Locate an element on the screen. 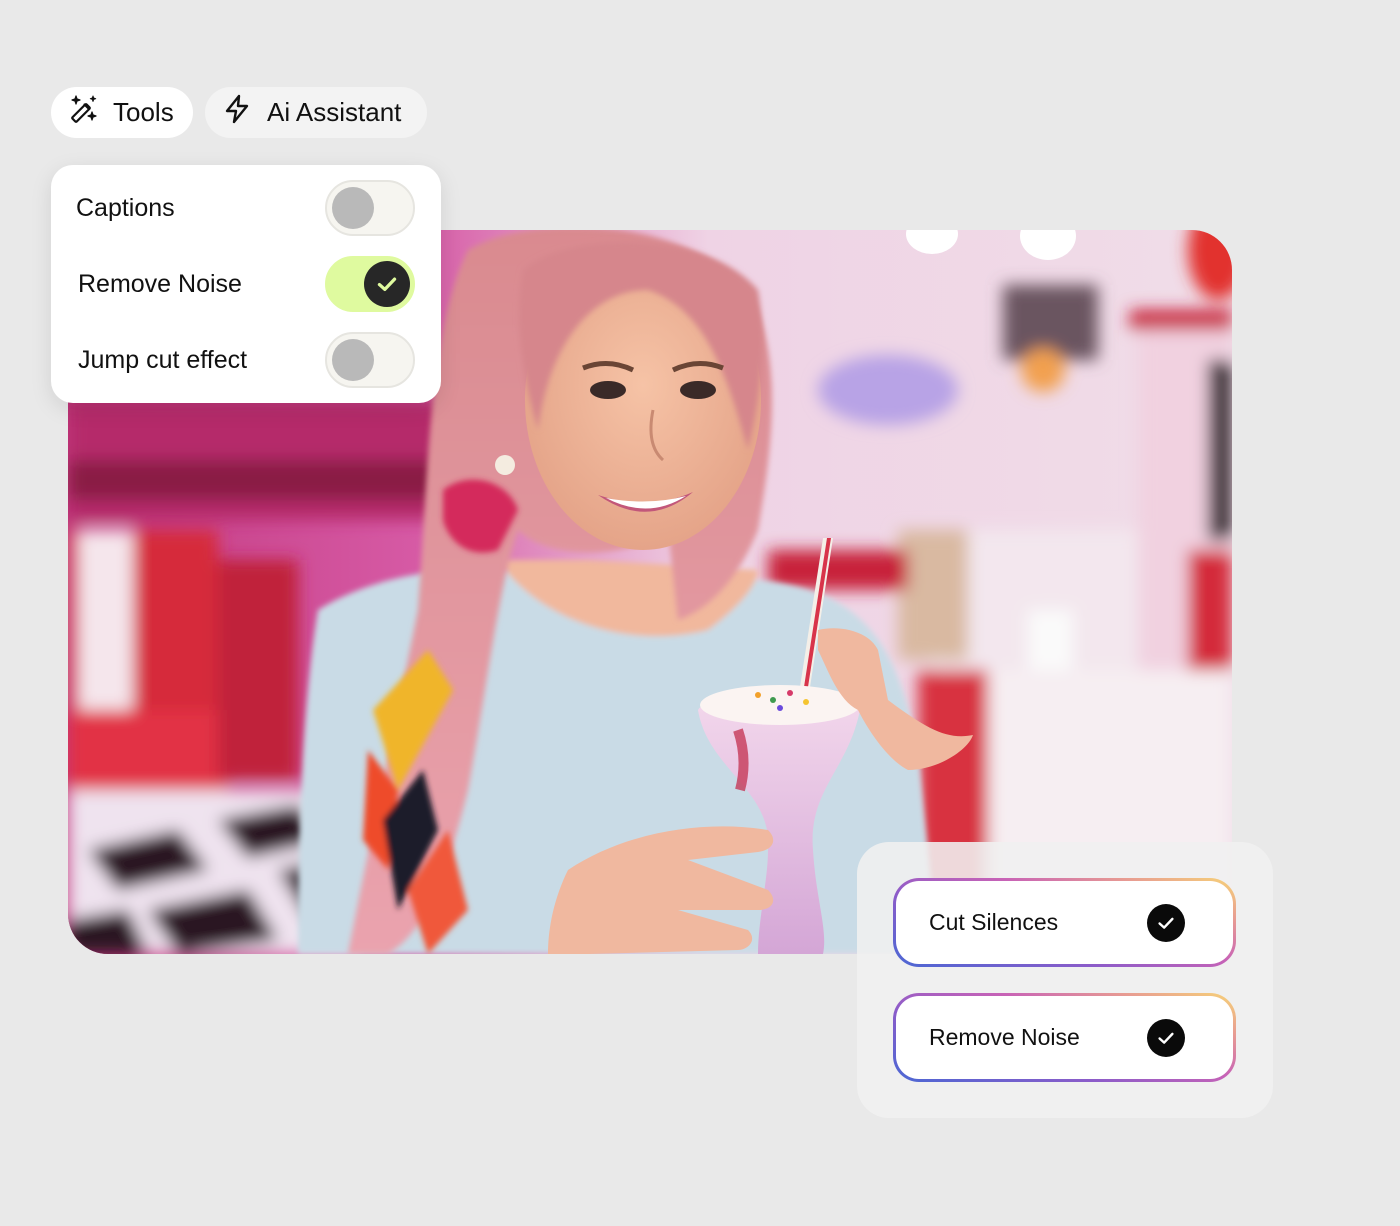 This screenshot has height=1226, width=1400. action-label: Cut Silences is located at coordinates (994, 922).